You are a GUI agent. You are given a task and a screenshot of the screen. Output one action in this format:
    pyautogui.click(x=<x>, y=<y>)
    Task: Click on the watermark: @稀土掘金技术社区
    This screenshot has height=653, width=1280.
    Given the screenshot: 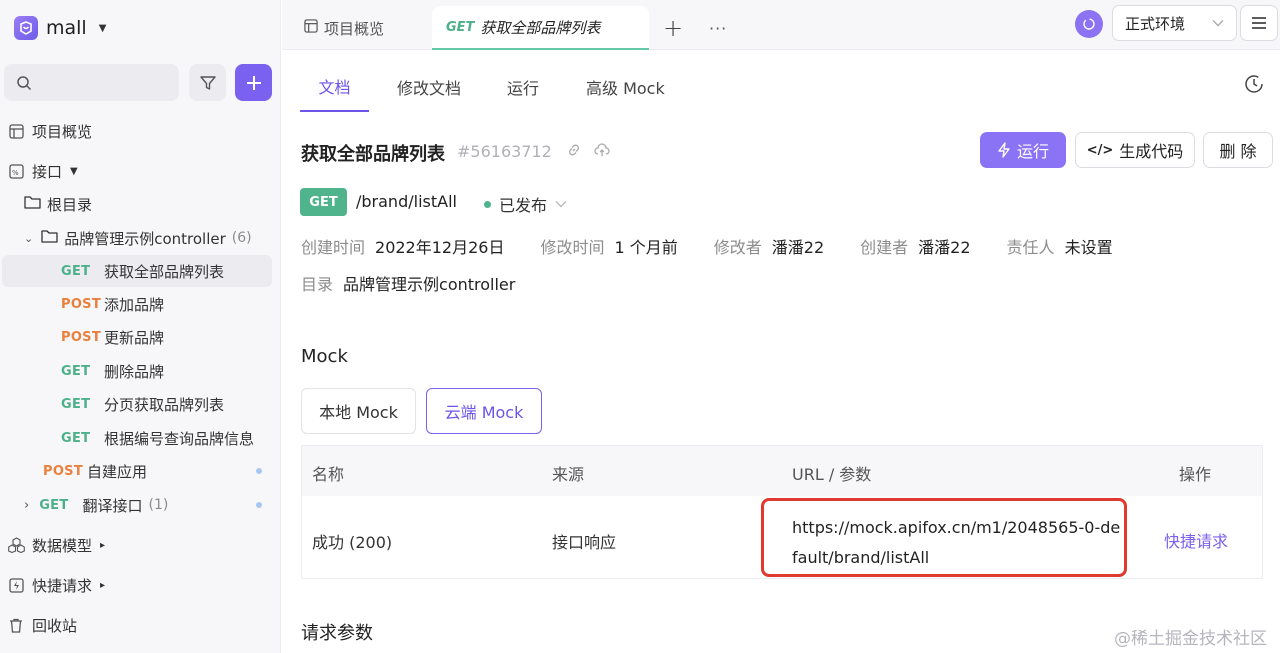 What is the action you would take?
    pyautogui.click(x=1190, y=639)
    